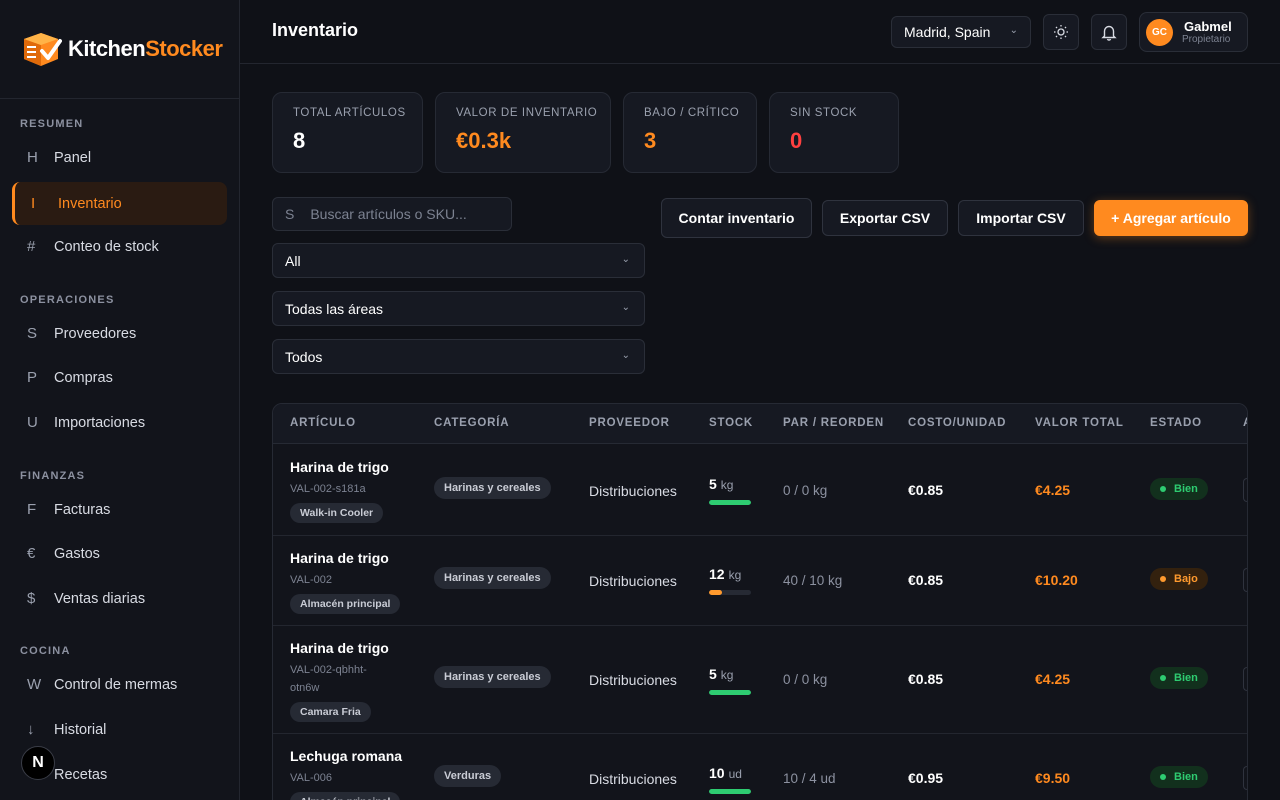  I want to click on add-item-button: + Agregar artículo, so click(1171, 218).